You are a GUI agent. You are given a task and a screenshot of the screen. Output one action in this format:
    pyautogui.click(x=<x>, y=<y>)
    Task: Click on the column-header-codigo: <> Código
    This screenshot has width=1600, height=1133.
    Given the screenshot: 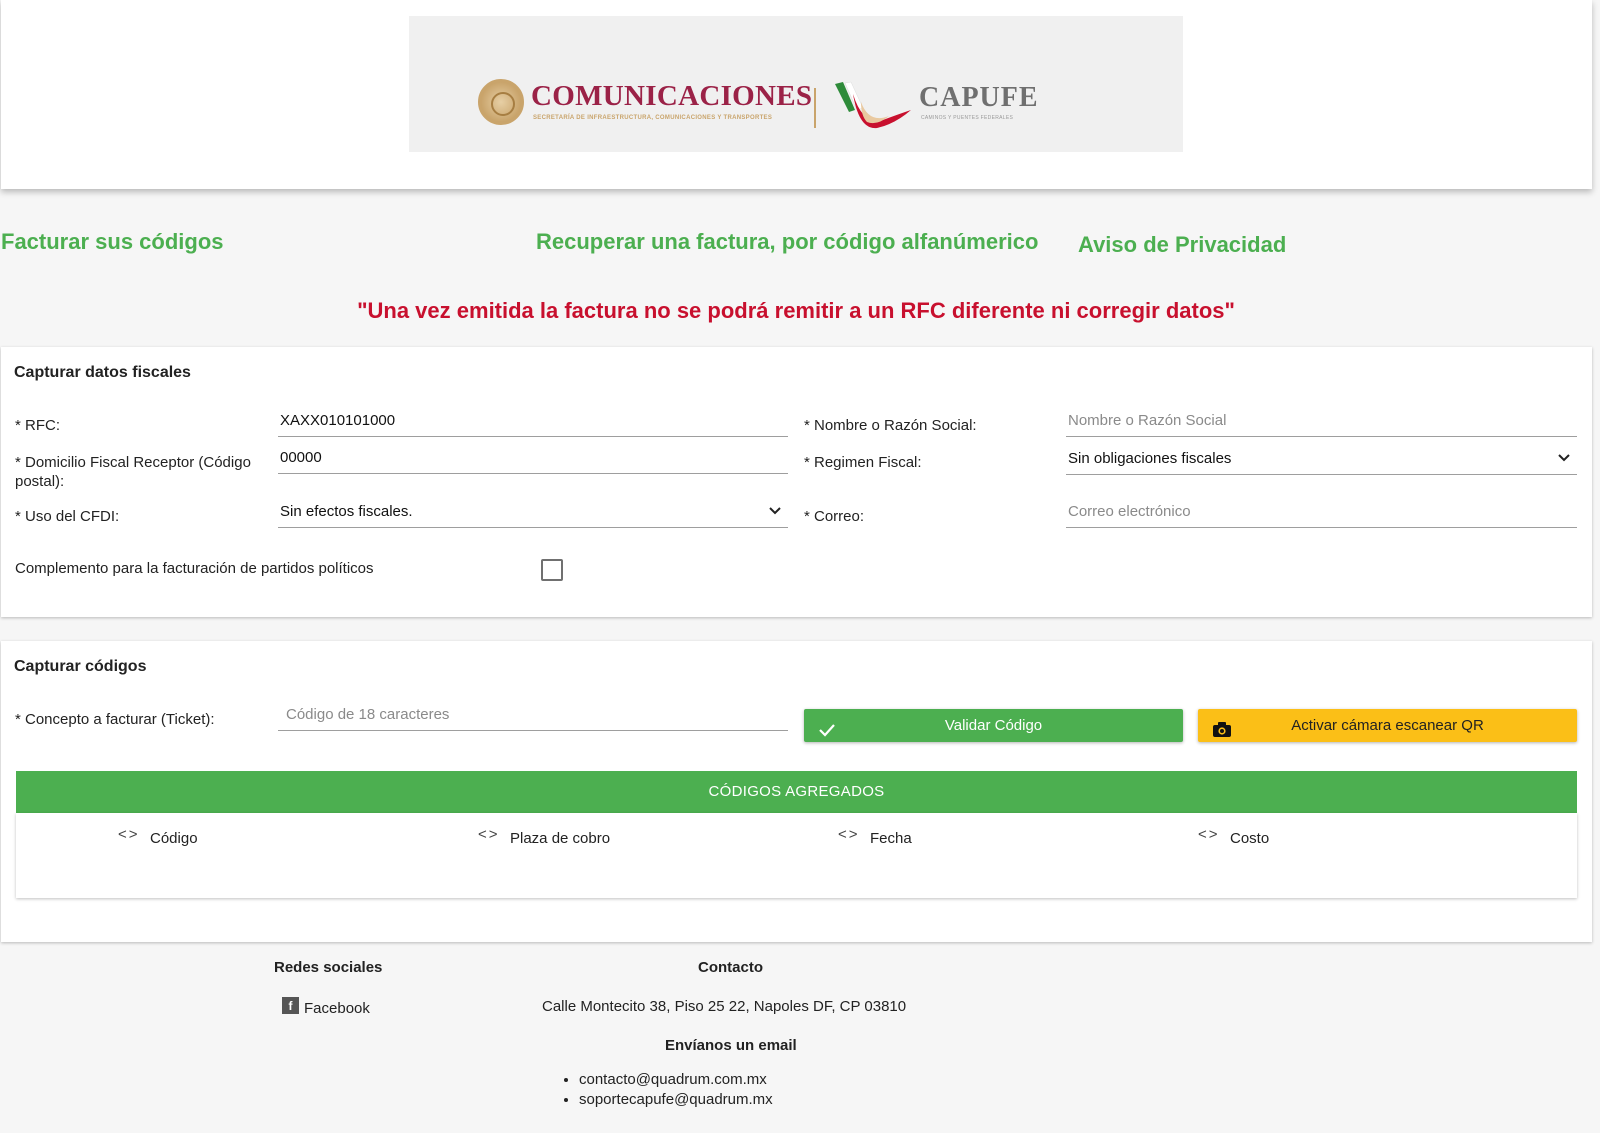 What is the action you would take?
    pyautogui.click(x=158, y=836)
    